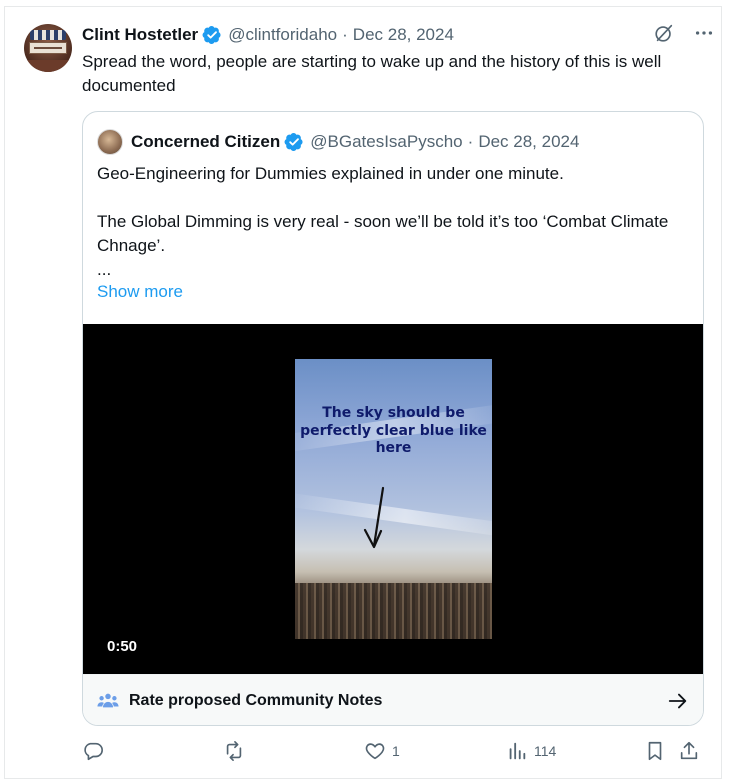 The image size is (735, 781). Describe the element at coordinates (664, 33) in the screenshot. I see `grok-icon` at that location.